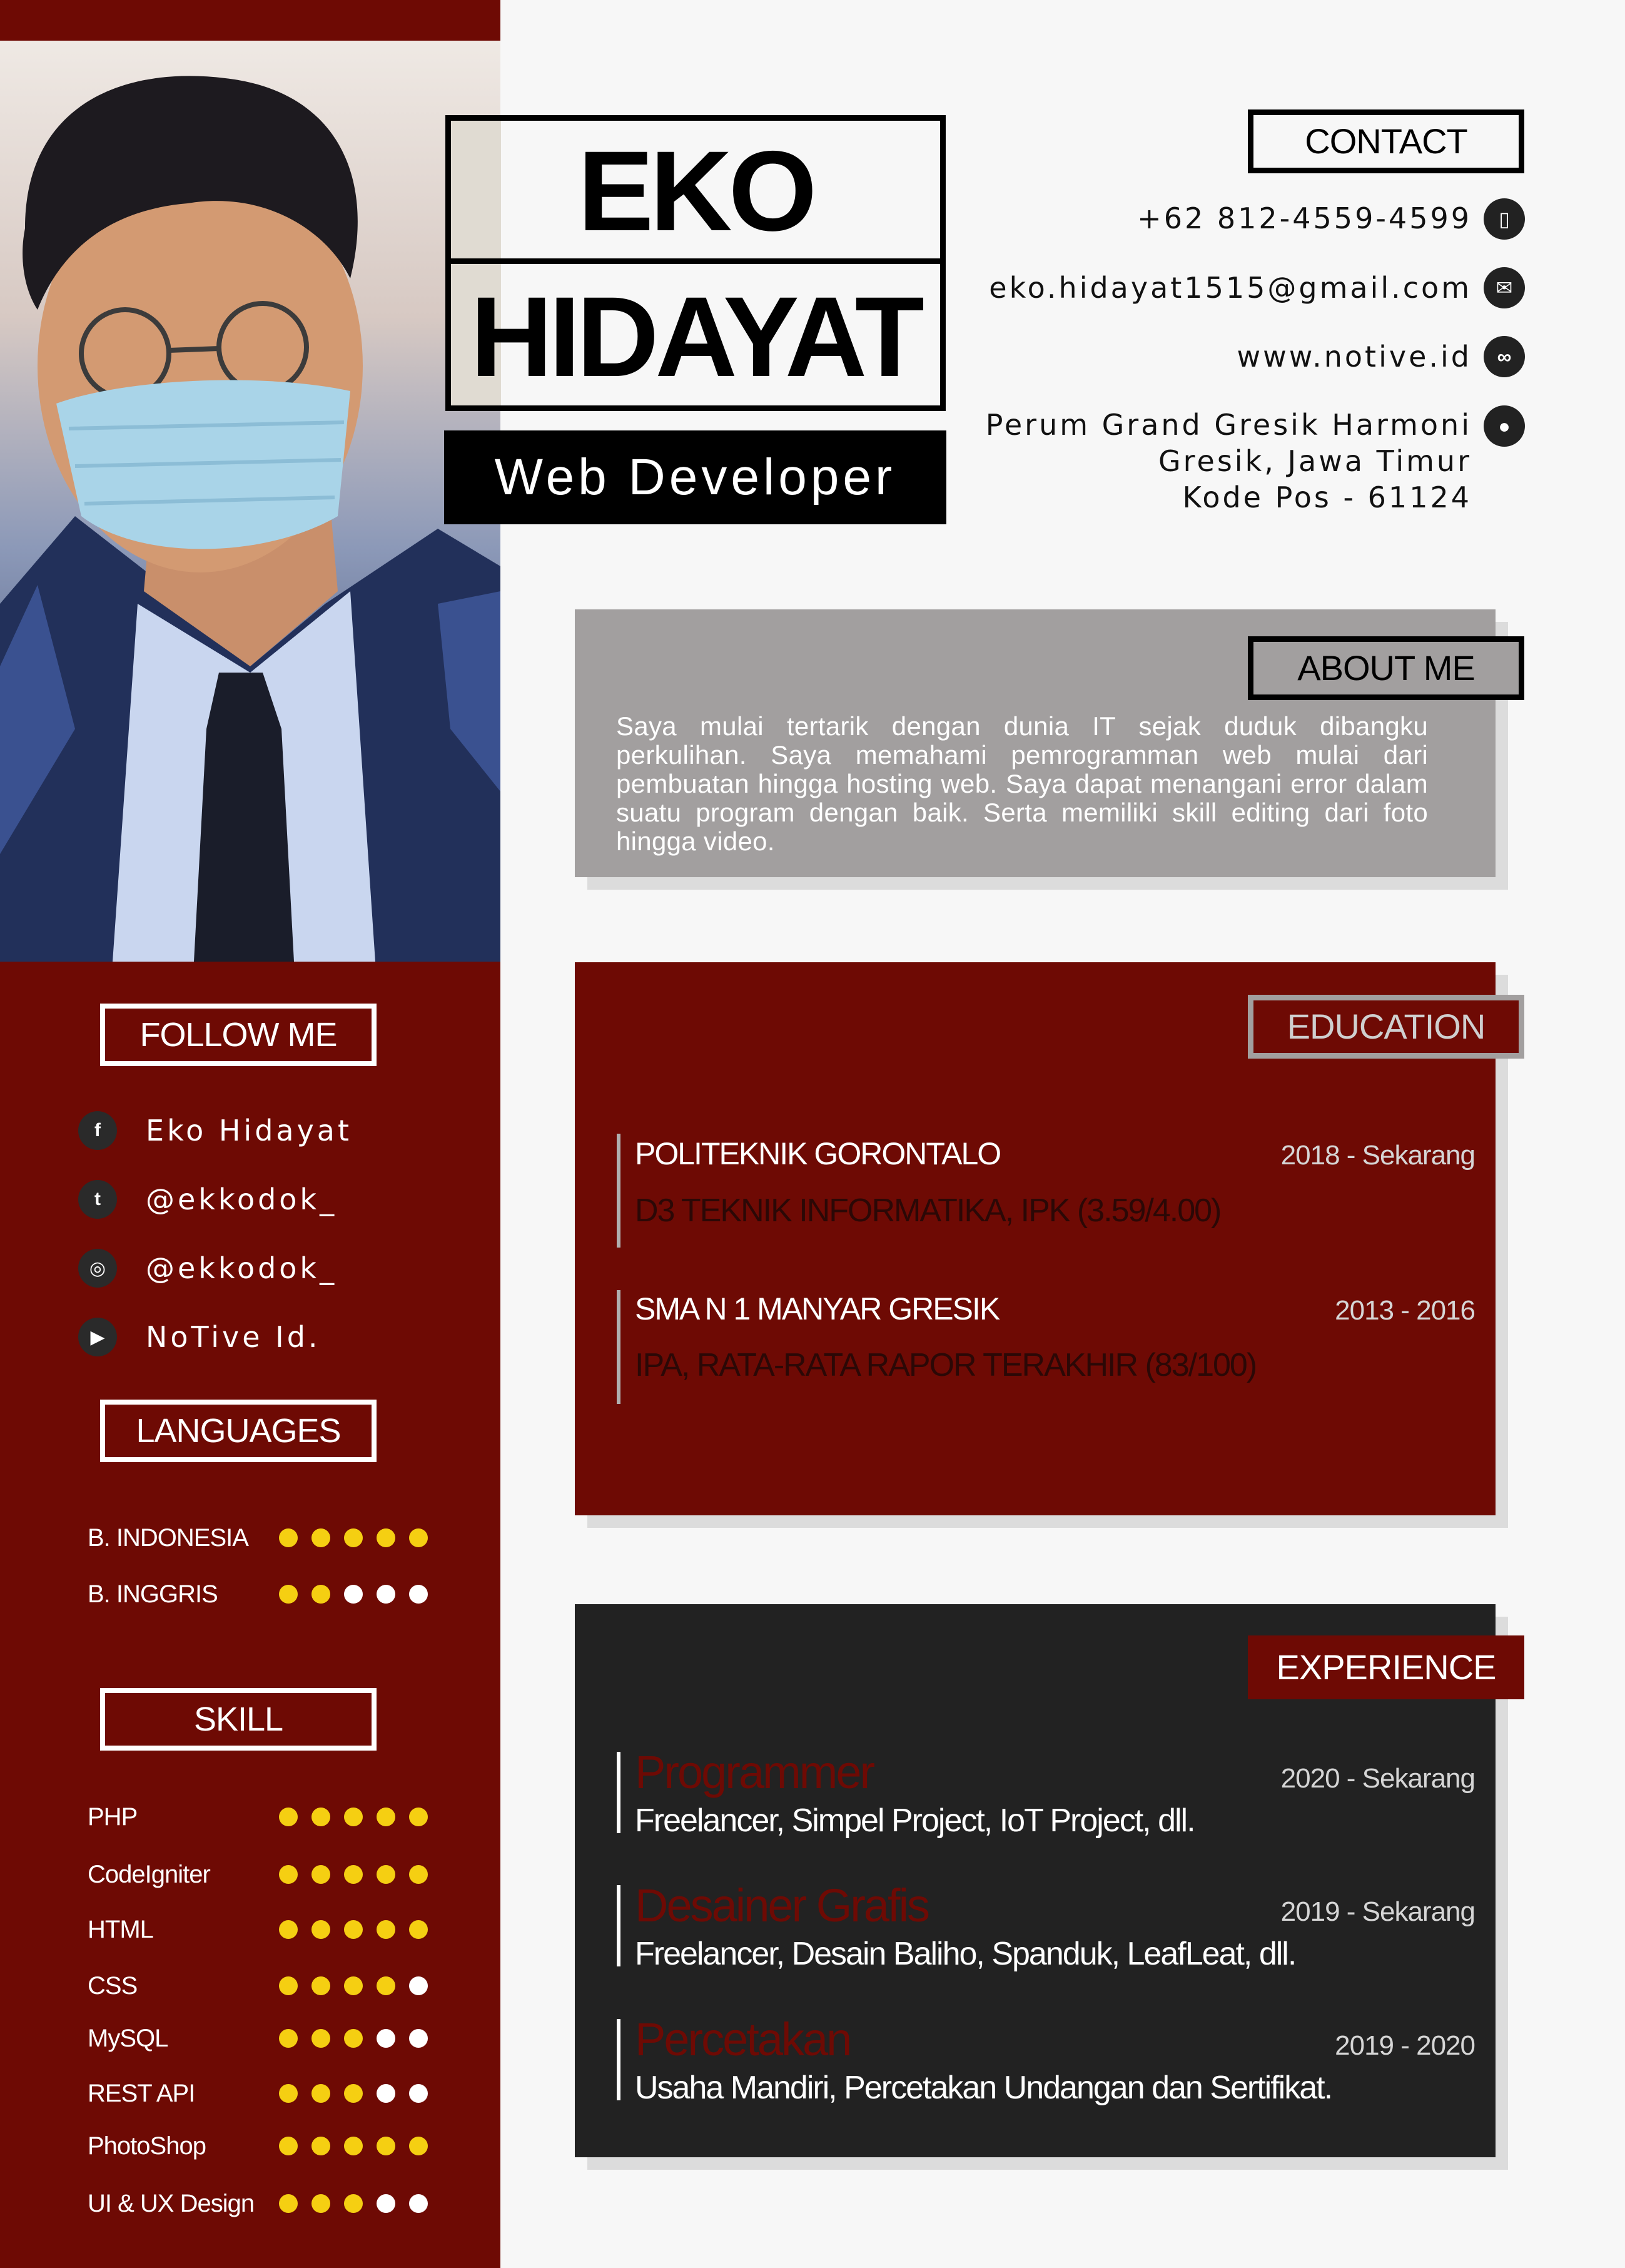 The height and width of the screenshot is (2268, 1625). Describe the element at coordinates (171, 2203) in the screenshot. I see `skill-label: UI & UX Design` at that location.